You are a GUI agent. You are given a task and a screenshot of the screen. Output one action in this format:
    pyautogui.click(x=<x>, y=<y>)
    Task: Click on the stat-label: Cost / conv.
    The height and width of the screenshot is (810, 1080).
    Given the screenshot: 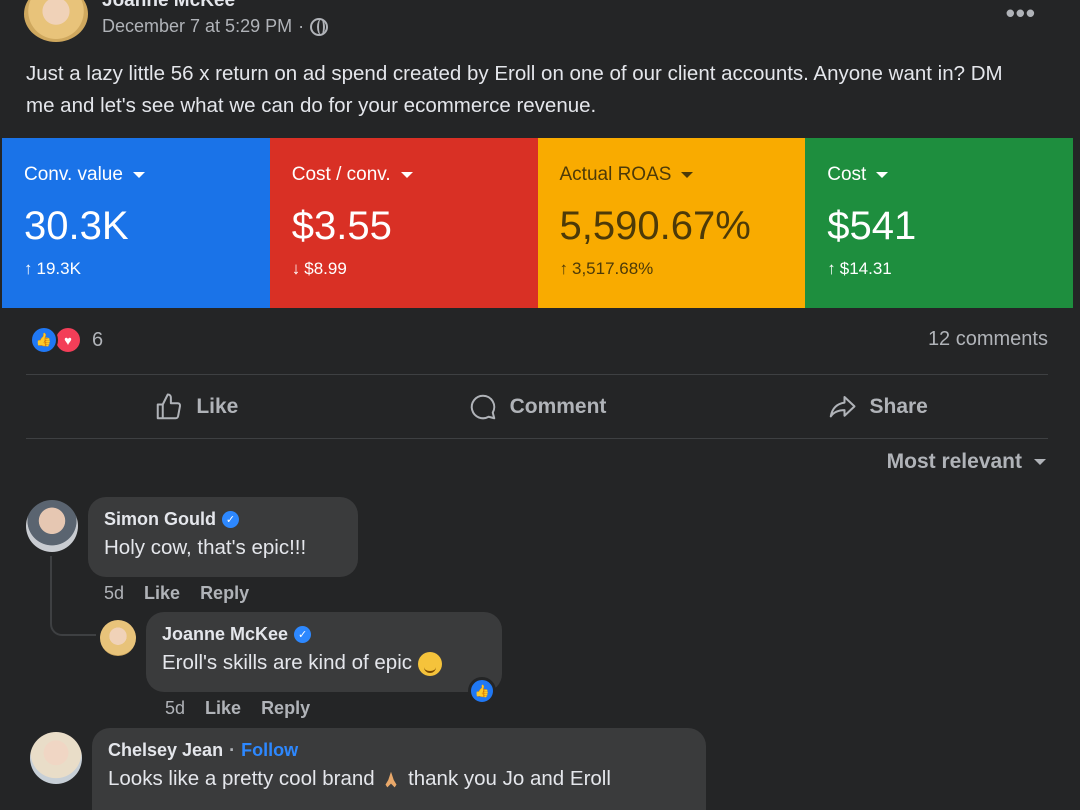 What is the action you would take?
    pyautogui.click(x=341, y=174)
    